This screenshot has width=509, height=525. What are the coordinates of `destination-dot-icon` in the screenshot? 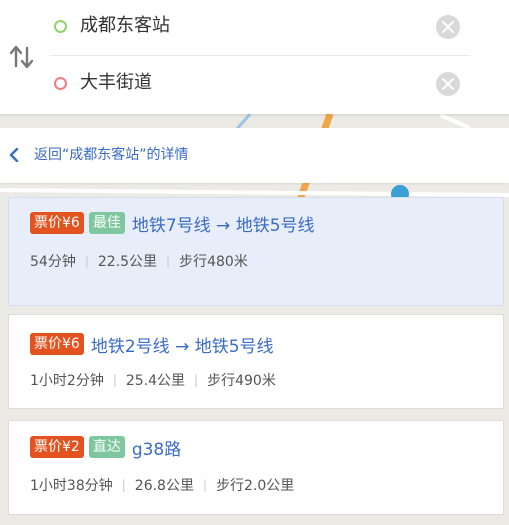 It's located at (60, 83).